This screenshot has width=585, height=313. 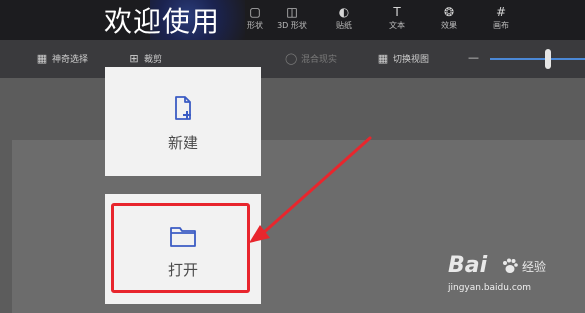 I want to click on welcome-title: 欢迎使用, so click(x=162, y=21).